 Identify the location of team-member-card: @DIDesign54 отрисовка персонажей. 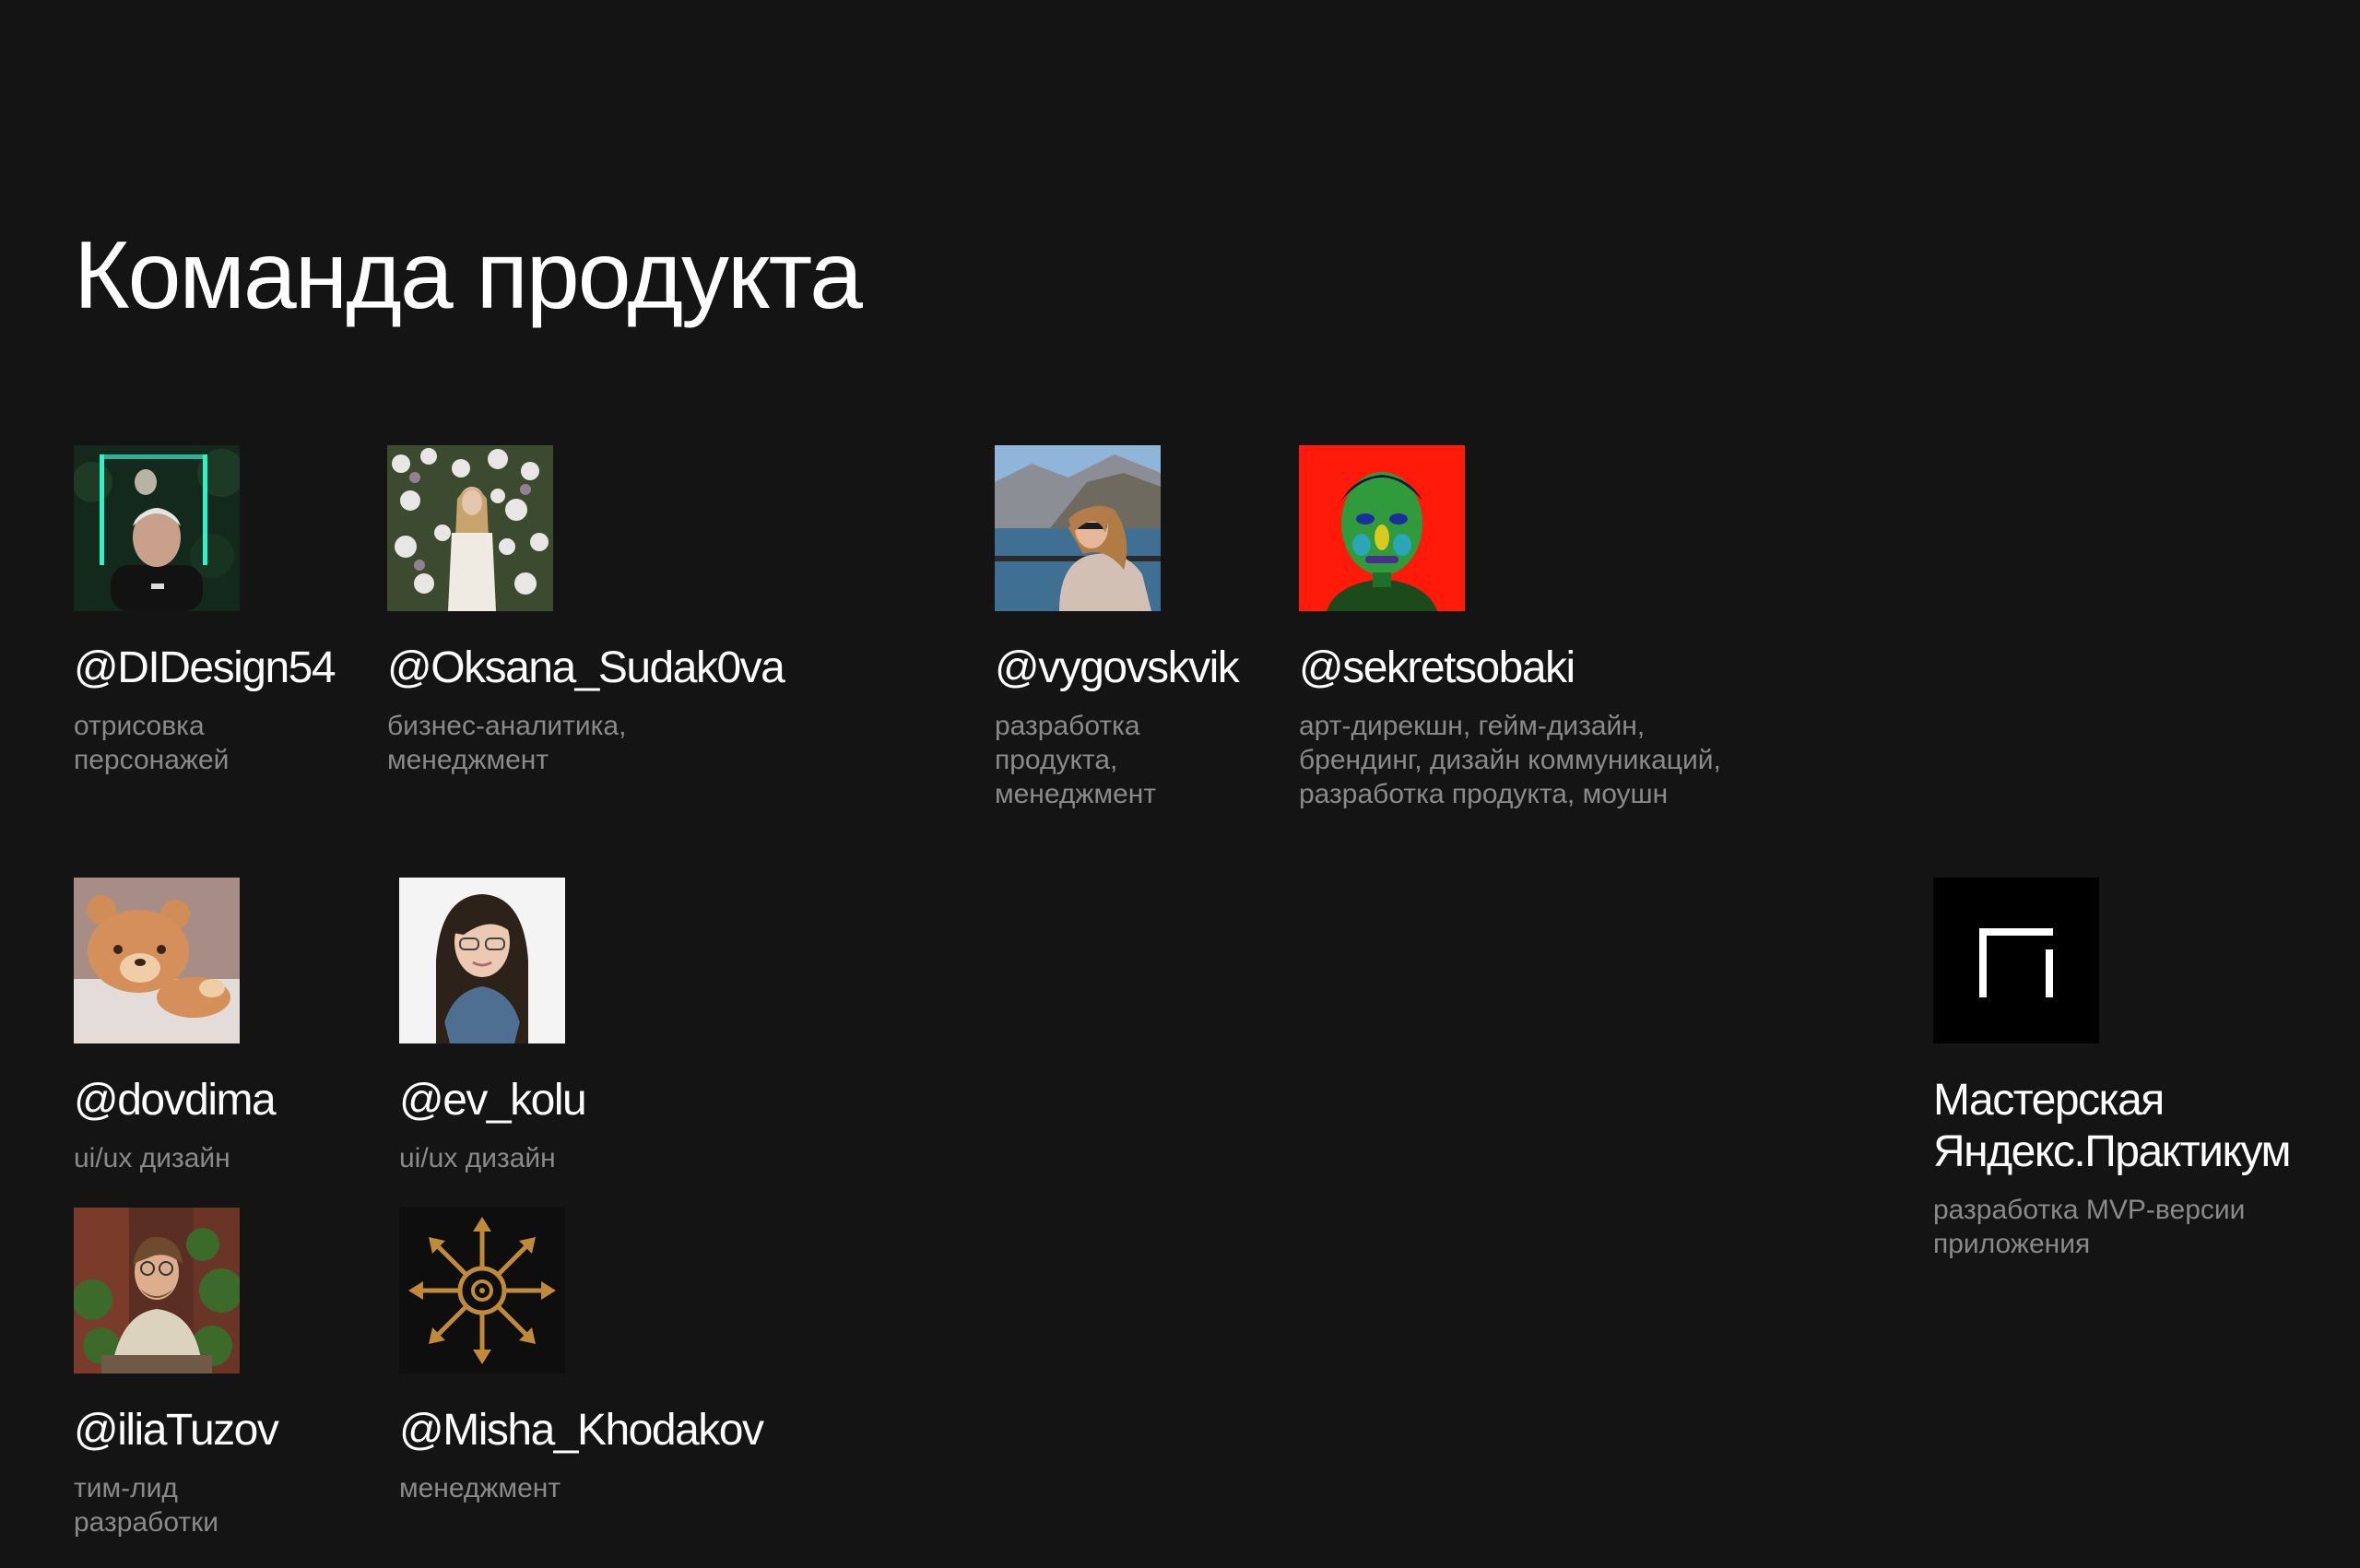
(205, 611).